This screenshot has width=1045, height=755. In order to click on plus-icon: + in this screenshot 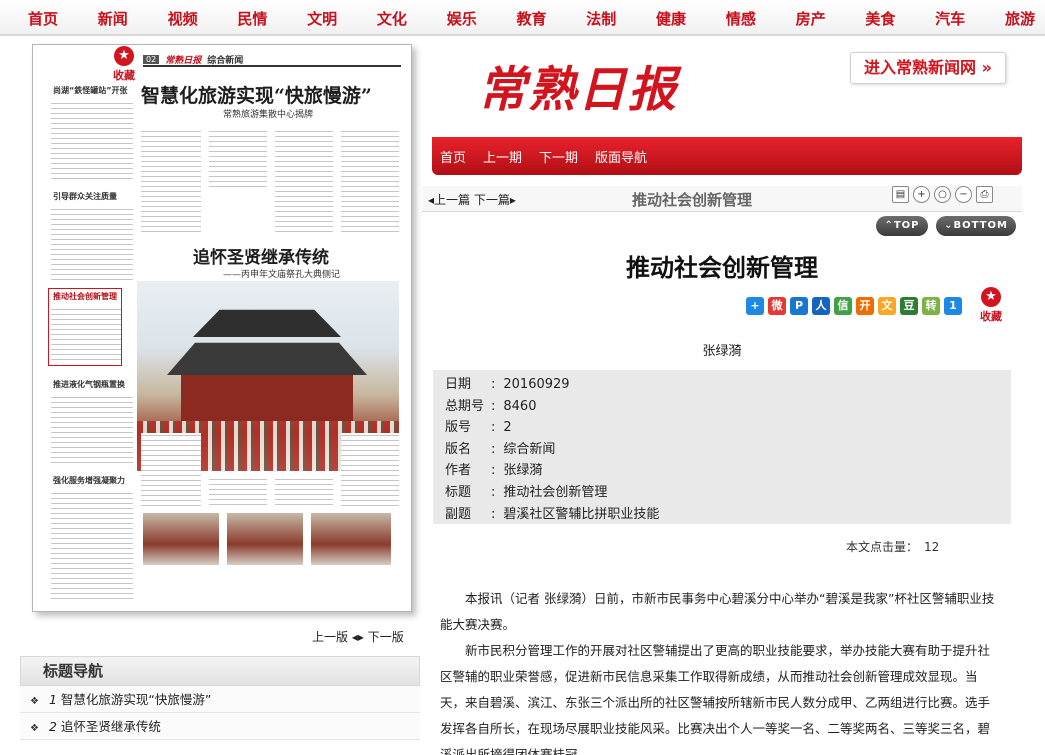, I will do `click(755, 306)`.